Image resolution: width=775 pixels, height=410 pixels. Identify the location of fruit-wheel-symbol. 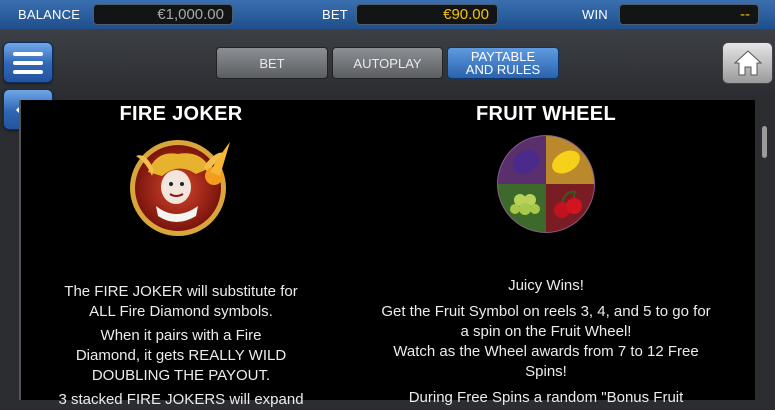
(546, 181).